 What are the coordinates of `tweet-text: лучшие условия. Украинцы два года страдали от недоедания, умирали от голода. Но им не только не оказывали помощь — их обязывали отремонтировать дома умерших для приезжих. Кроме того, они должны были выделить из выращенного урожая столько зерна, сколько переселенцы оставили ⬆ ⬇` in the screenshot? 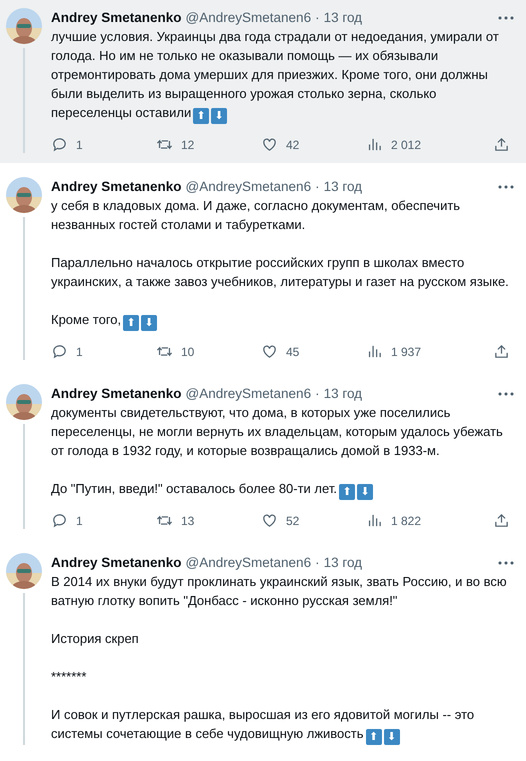 It's located at (275, 76).